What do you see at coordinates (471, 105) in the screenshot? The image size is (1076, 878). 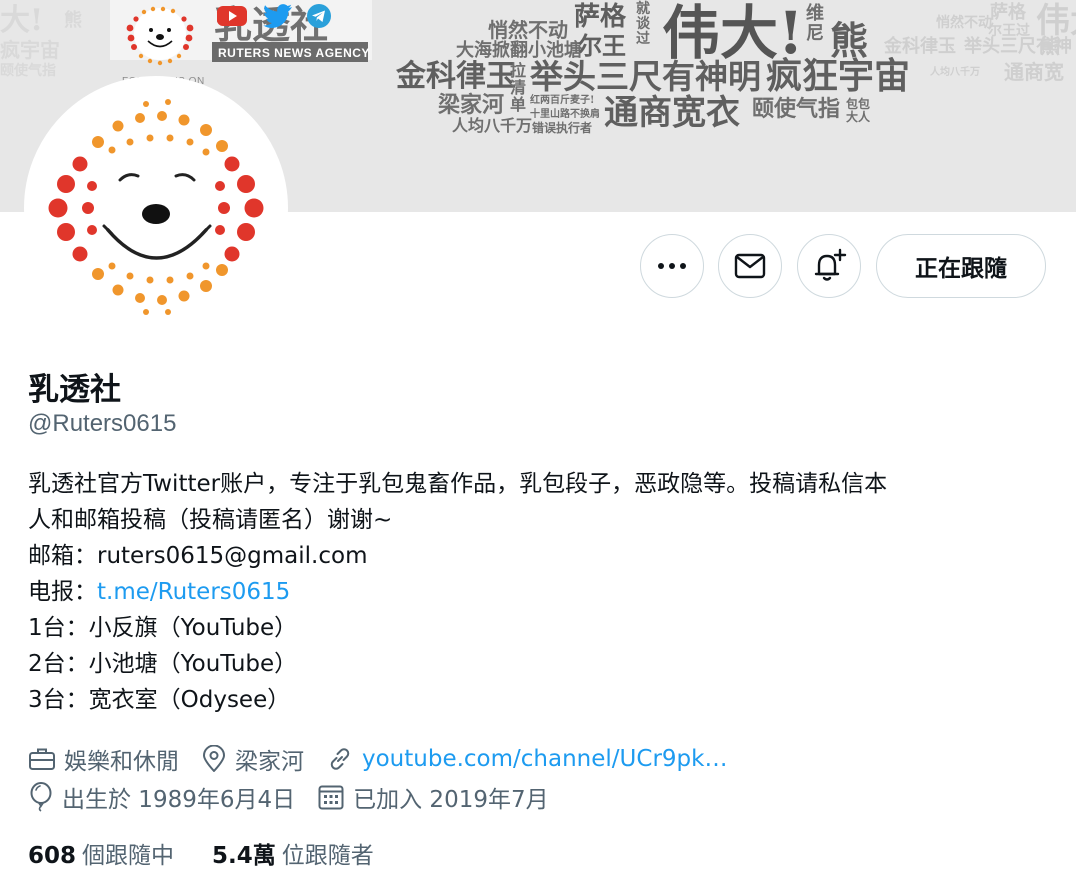 I see `banner-phrase: 梁家河` at bounding box center [471, 105].